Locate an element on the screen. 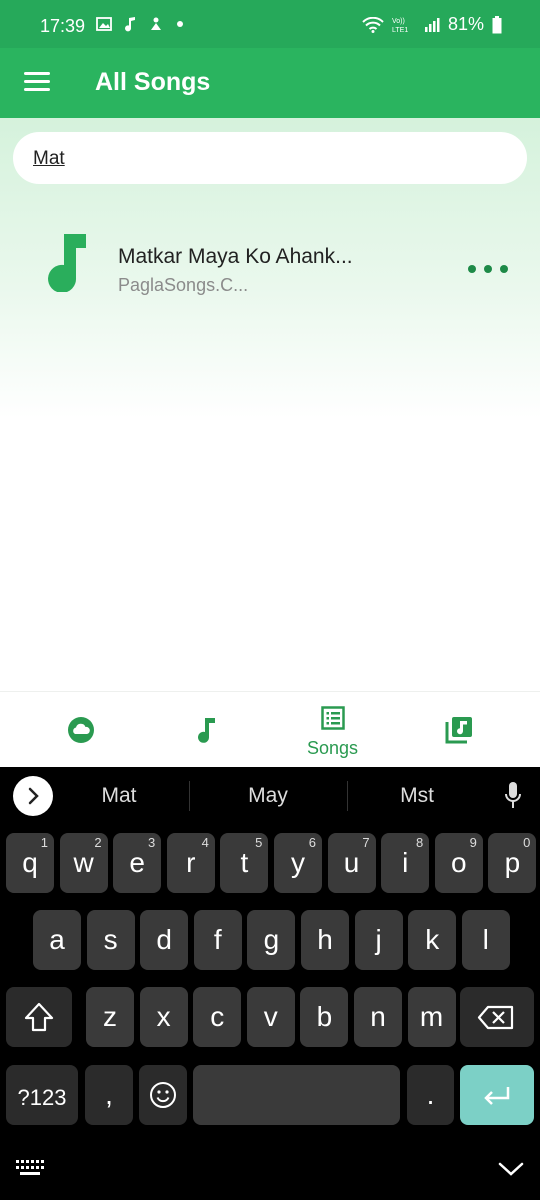  keyboard-grid-icon is located at coordinates (30, 1169).